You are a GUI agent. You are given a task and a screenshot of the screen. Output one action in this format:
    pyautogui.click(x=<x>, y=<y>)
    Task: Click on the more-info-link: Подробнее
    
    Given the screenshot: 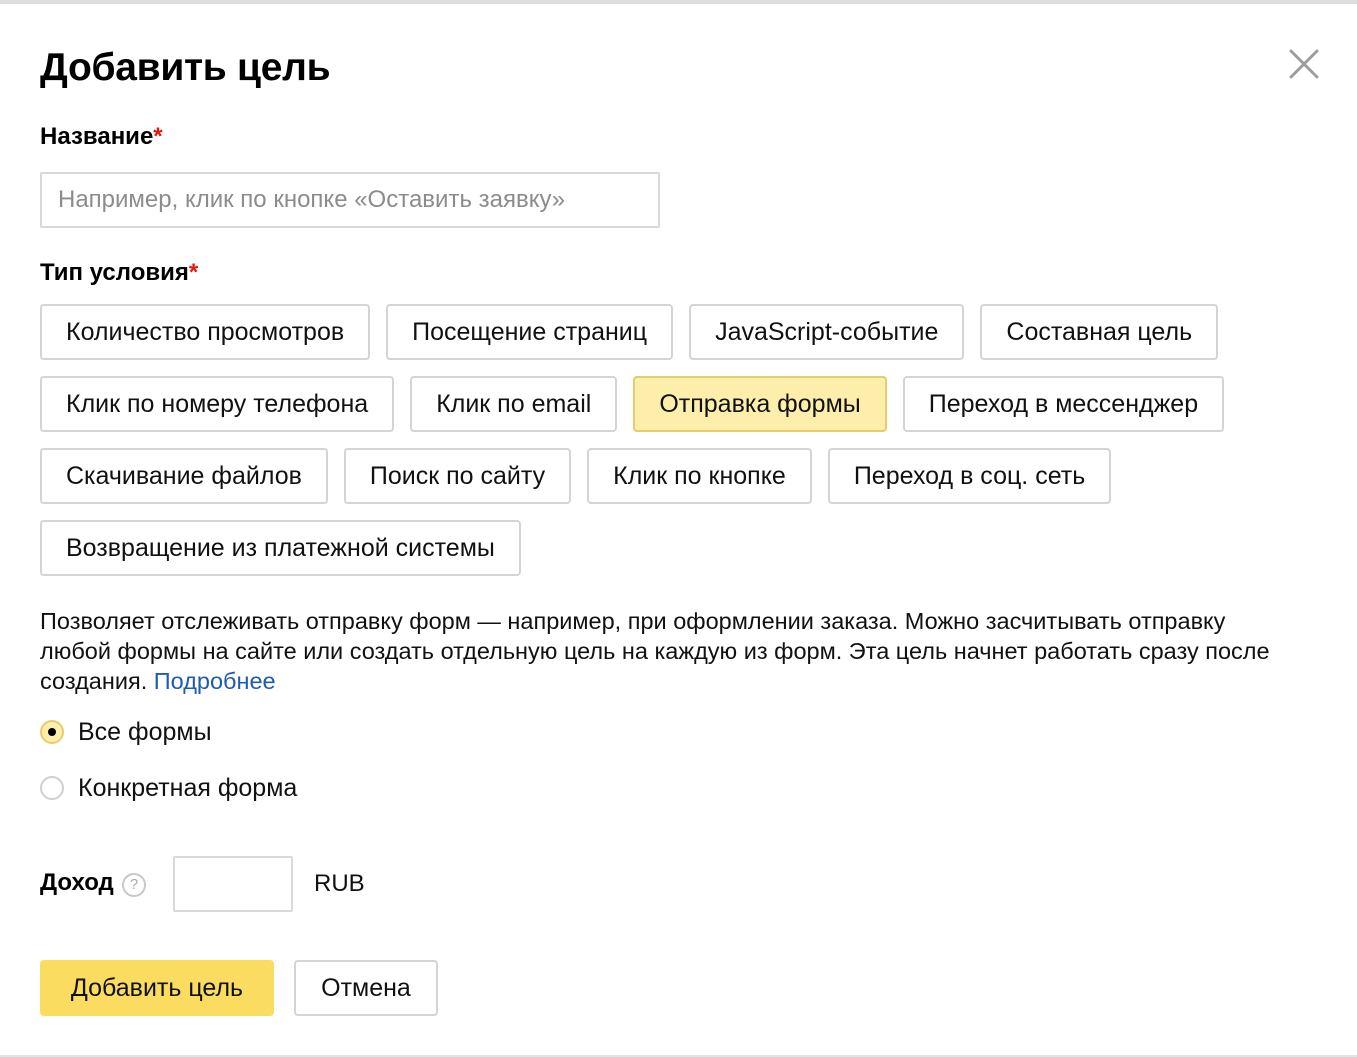 What is the action you would take?
    pyautogui.click(x=215, y=681)
    